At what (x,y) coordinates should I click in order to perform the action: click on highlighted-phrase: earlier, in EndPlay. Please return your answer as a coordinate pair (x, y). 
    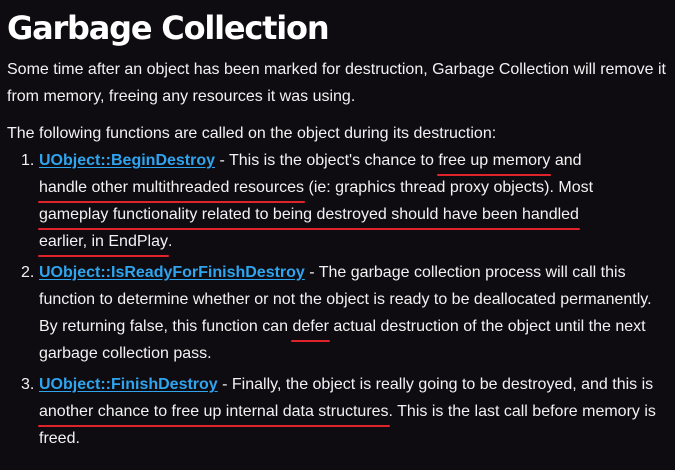
    Looking at the image, I should click on (103, 242).